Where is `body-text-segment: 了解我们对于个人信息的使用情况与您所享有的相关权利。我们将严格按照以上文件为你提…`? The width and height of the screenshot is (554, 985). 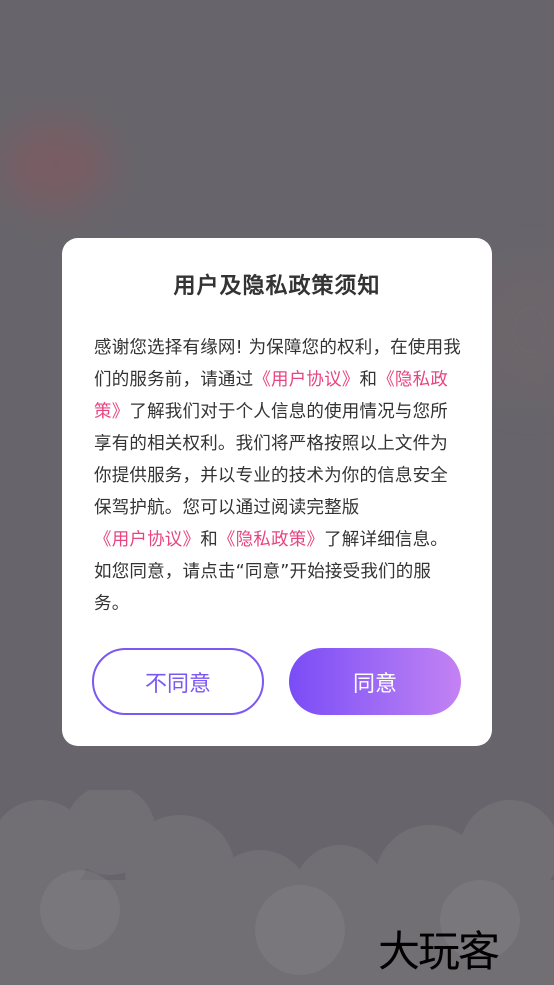
body-text-segment: 了解我们对于个人信息的使用情况与您所享有的相关权利。我们将严格按照以上文件为你提… is located at coordinates (271, 460).